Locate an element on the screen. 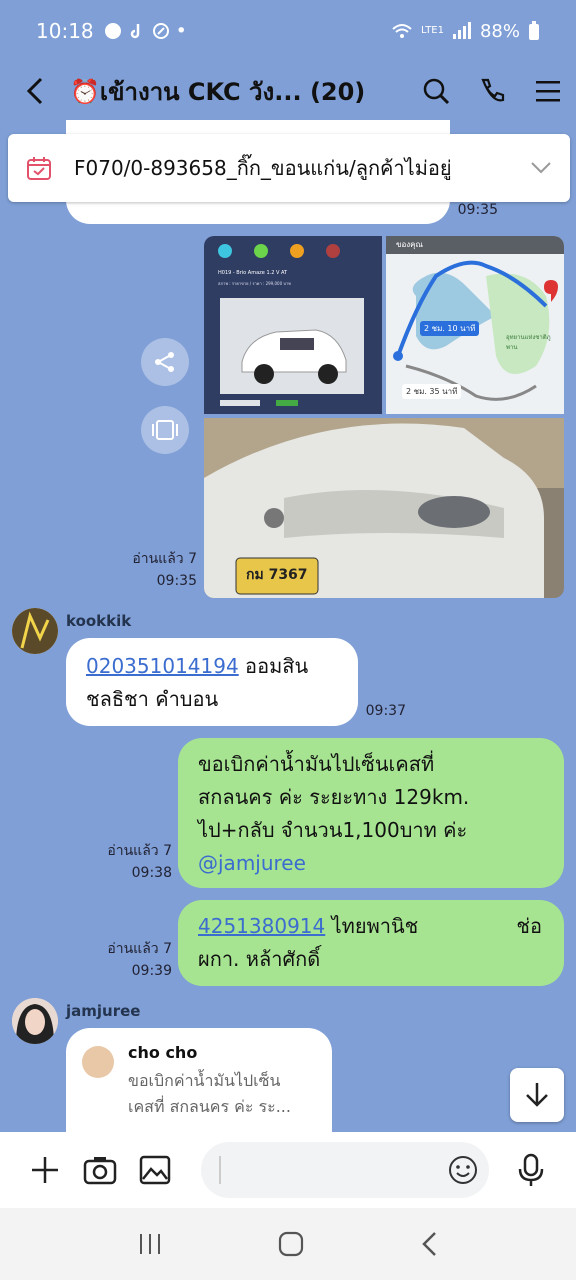  step-2-icon is located at coordinates (261, 251).